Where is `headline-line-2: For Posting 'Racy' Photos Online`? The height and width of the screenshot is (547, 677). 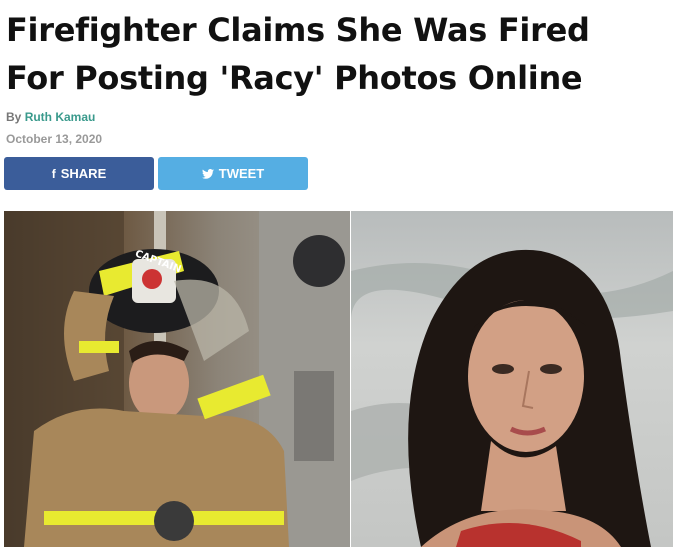 headline-line-2: For Posting 'Racy' Photos Online is located at coordinates (294, 78).